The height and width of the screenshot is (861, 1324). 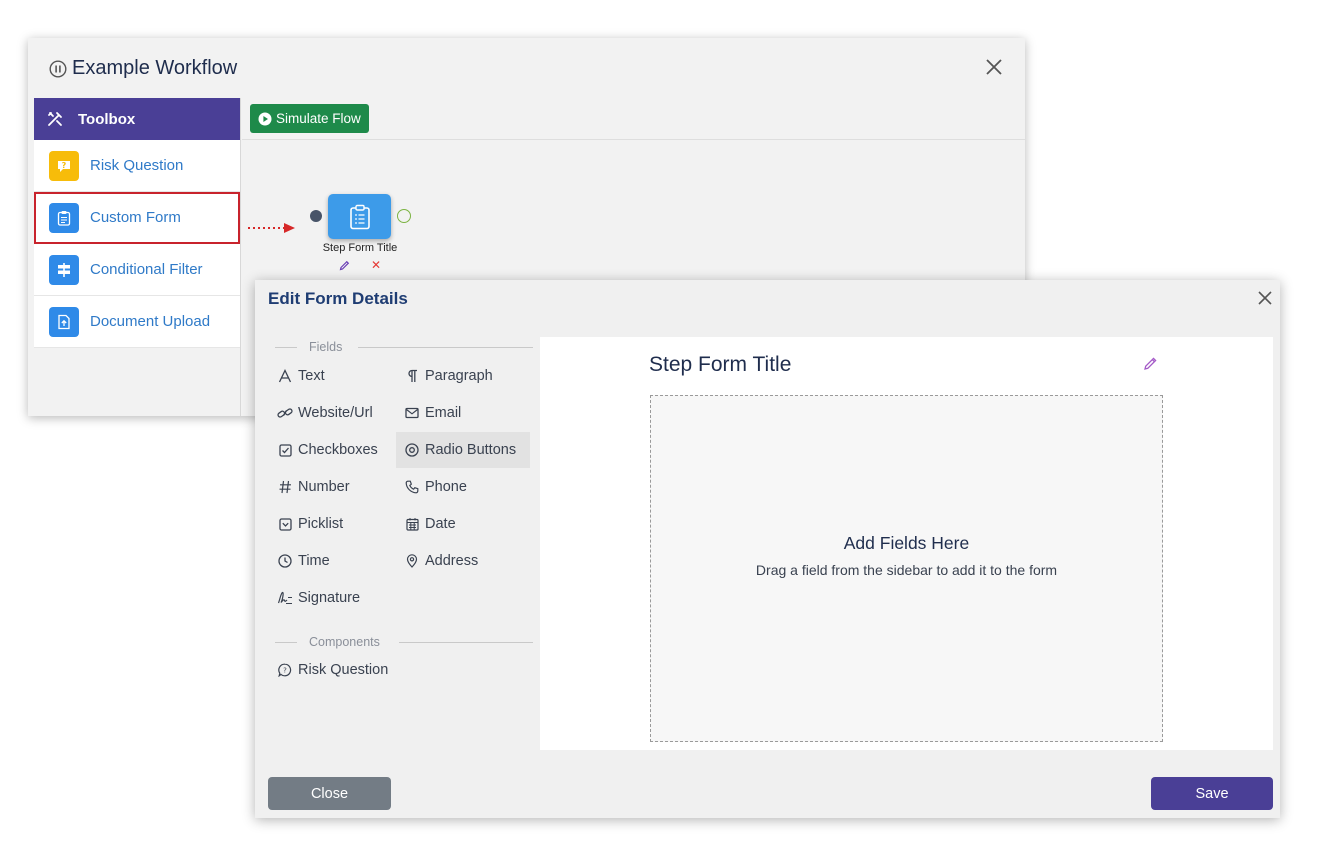 What do you see at coordinates (329, 793) in the screenshot?
I see `close-button: Close` at bounding box center [329, 793].